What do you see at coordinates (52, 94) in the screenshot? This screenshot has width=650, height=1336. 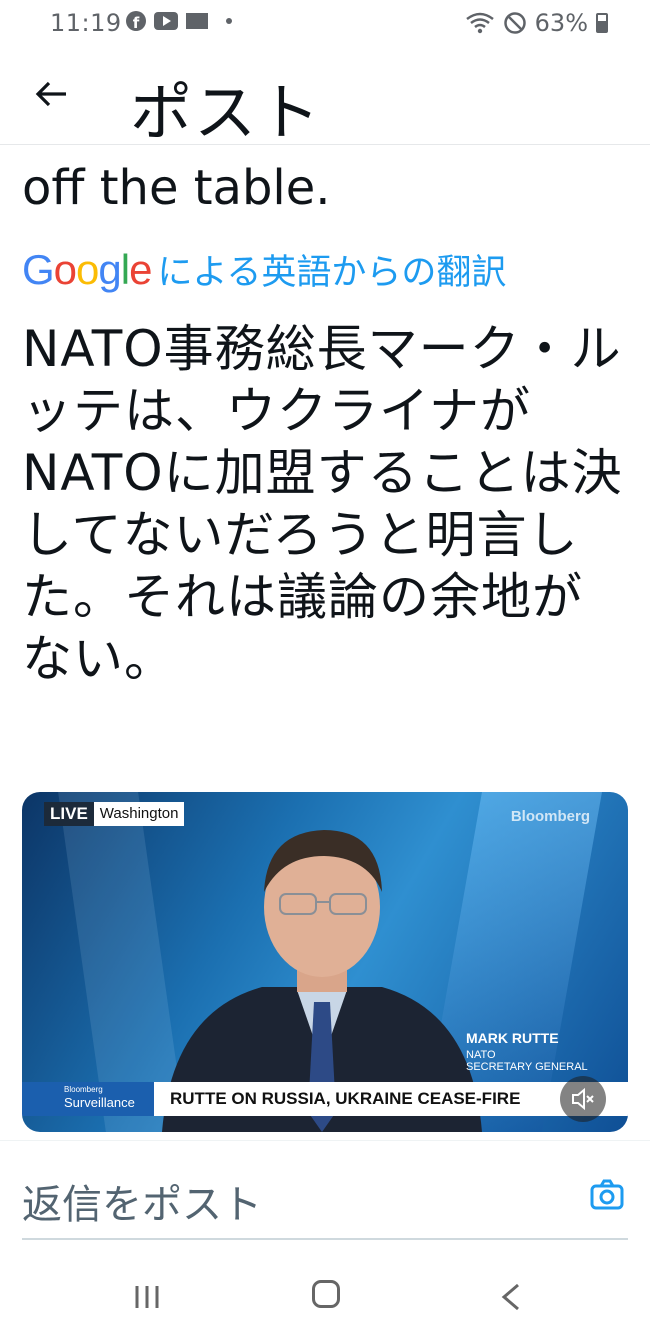 I see `arrow-left-icon` at bounding box center [52, 94].